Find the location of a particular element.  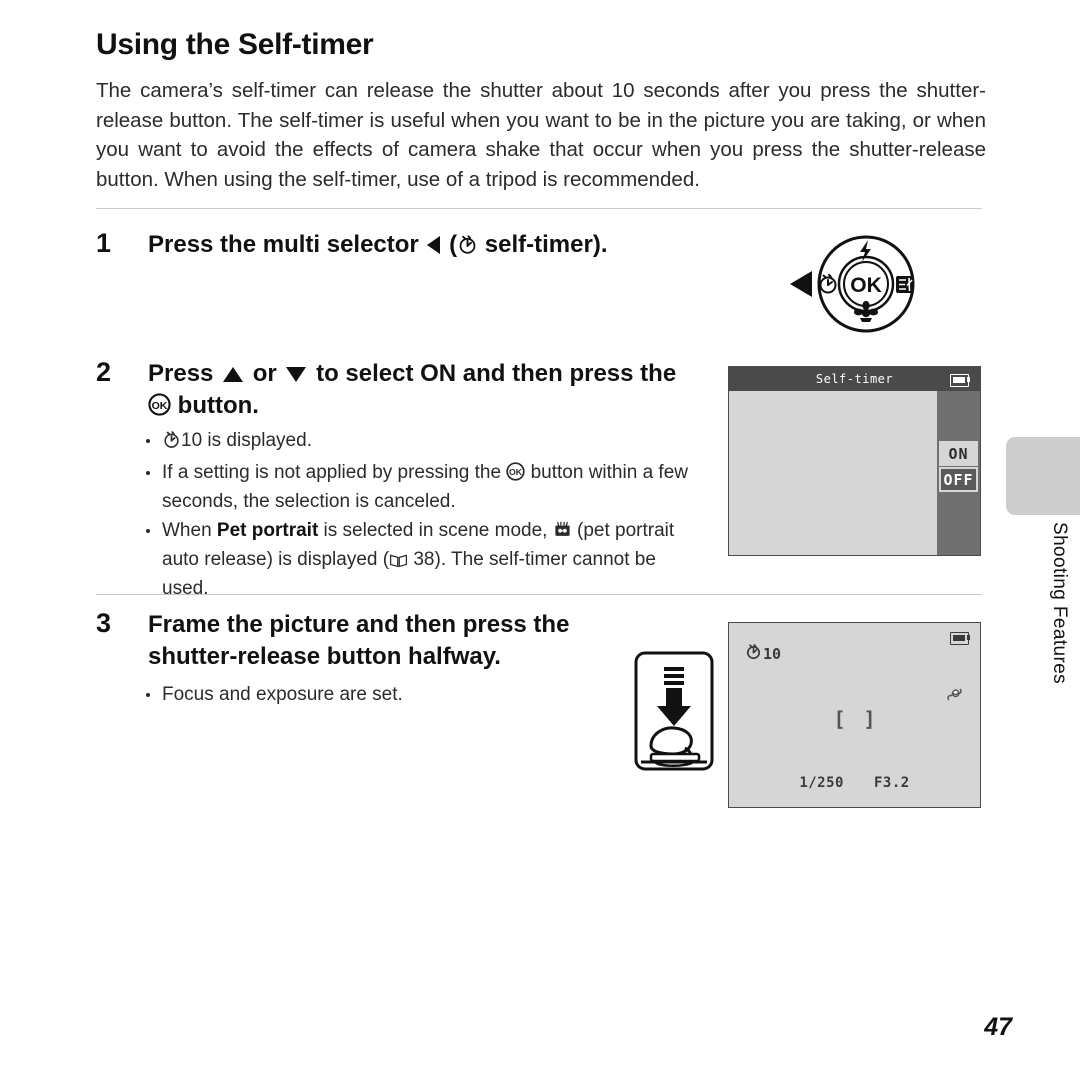

step-2-text-e: button. is located at coordinates (215, 405).